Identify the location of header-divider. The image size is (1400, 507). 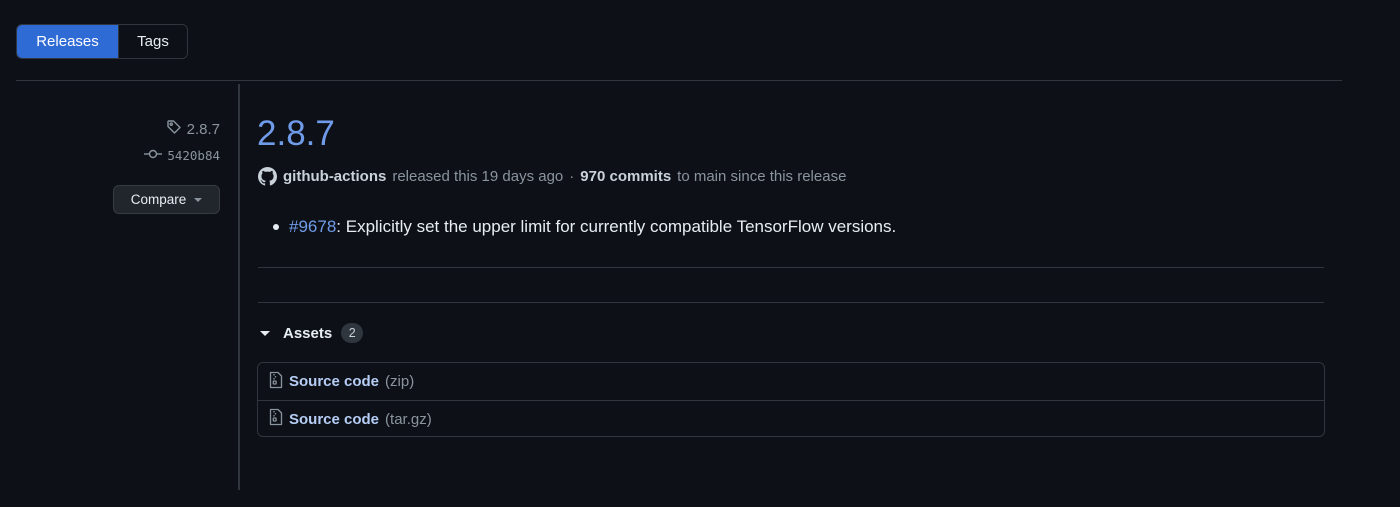
(679, 80).